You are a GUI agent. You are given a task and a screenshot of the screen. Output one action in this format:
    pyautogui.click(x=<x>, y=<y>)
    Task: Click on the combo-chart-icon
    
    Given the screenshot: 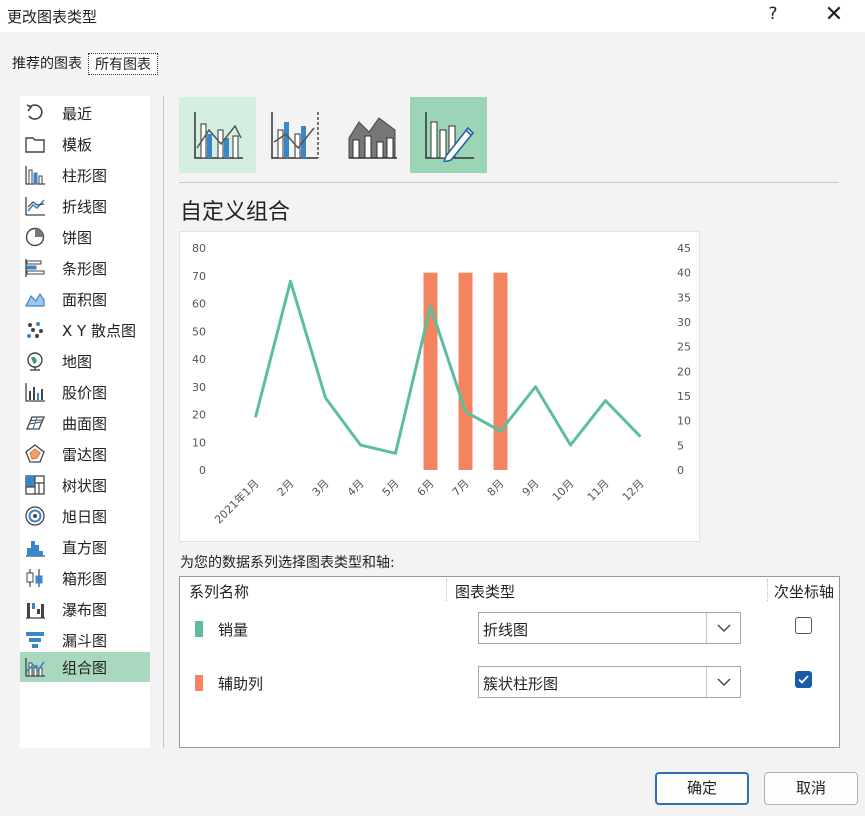 What is the action you would take?
    pyautogui.click(x=35, y=667)
    